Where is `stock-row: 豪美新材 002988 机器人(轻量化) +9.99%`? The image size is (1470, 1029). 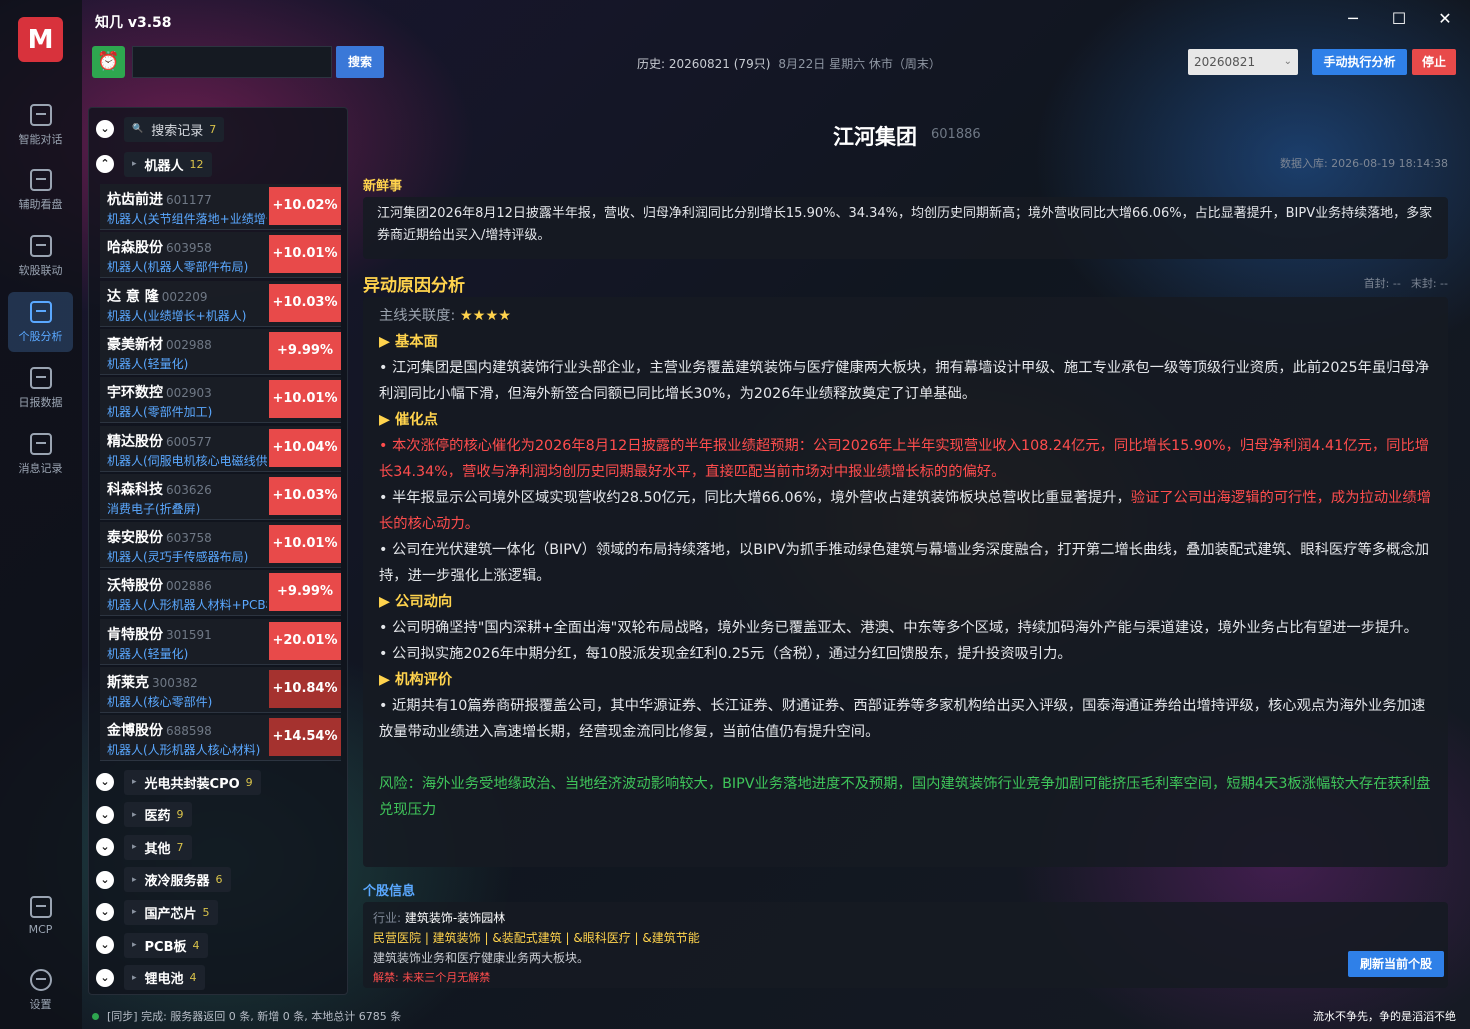
stock-row: 豪美新材 002988 机器人(轻量化) +9.99% is located at coordinates (220, 351).